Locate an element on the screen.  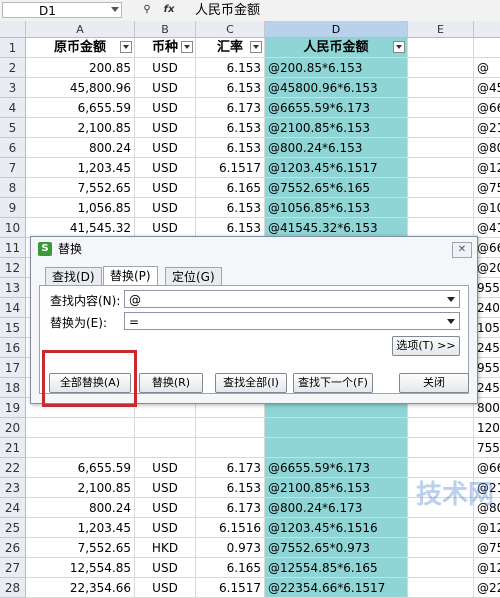
filter-dropdown-icon is located at coordinates (187, 47).